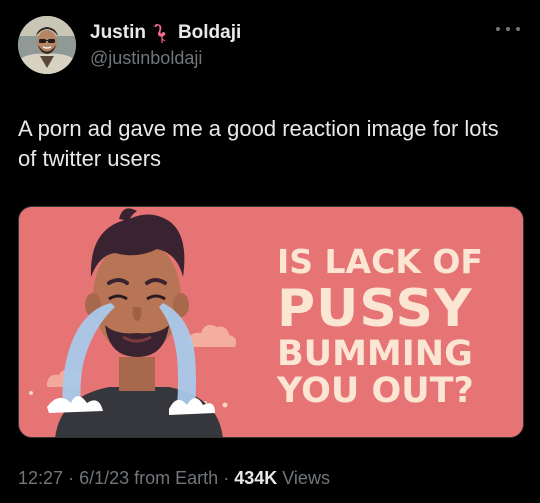 The width and height of the screenshot is (540, 503). Describe the element at coordinates (375, 391) in the screenshot. I see `headline-line-4: YOU OUT?` at that location.